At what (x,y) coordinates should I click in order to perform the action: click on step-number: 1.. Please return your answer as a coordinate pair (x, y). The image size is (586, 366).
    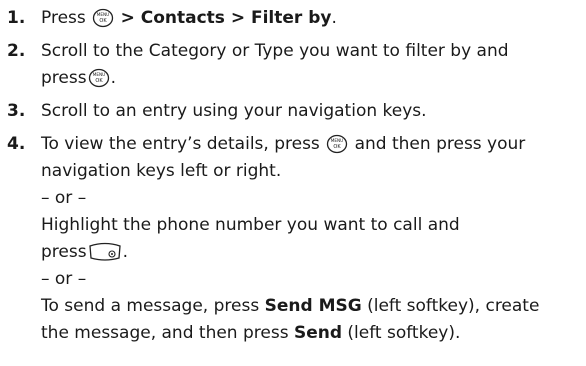
    Looking at the image, I should click on (16, 18).